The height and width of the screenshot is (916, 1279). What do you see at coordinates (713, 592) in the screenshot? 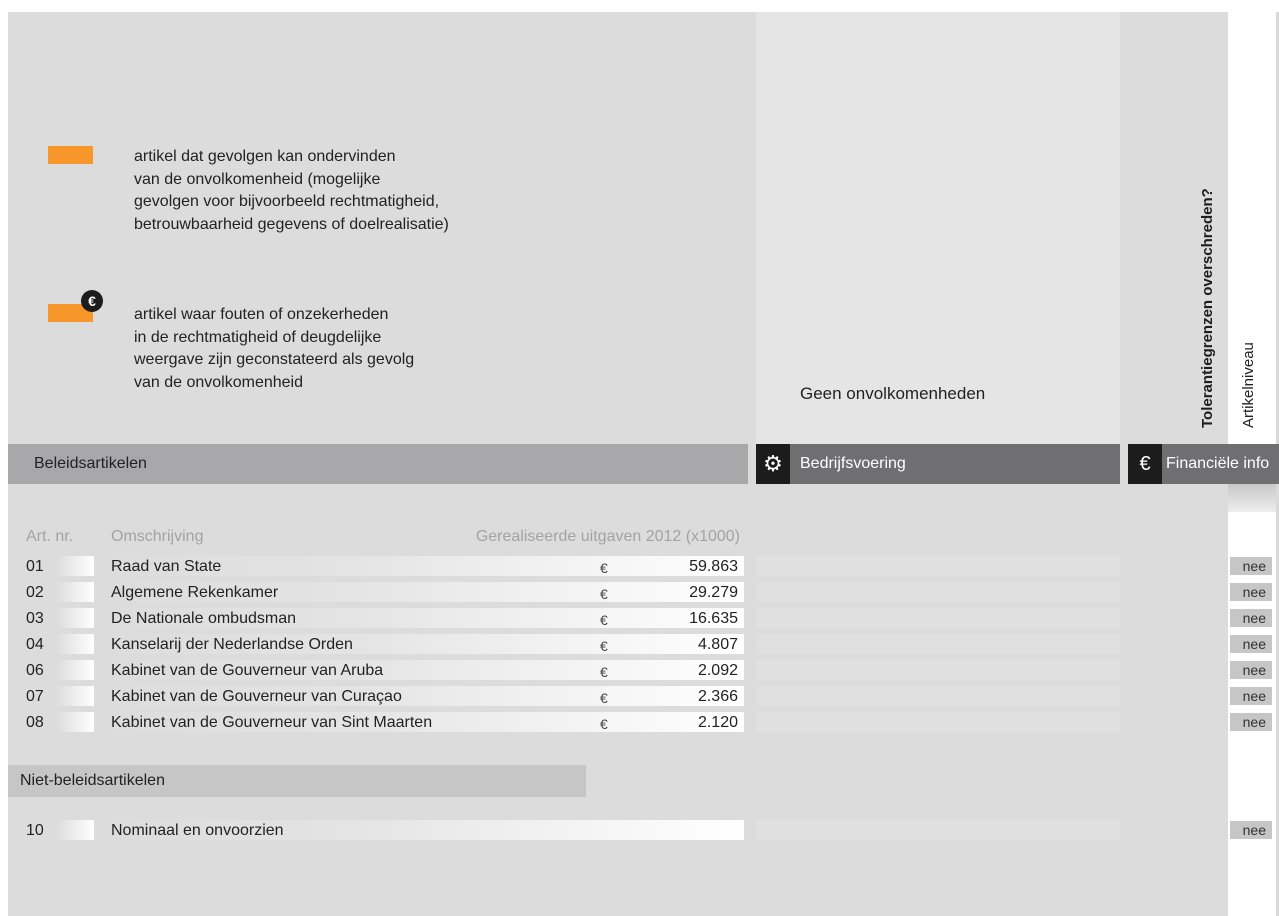
I see `expenditure-value: 29.279` at bounding box center [713, 592].